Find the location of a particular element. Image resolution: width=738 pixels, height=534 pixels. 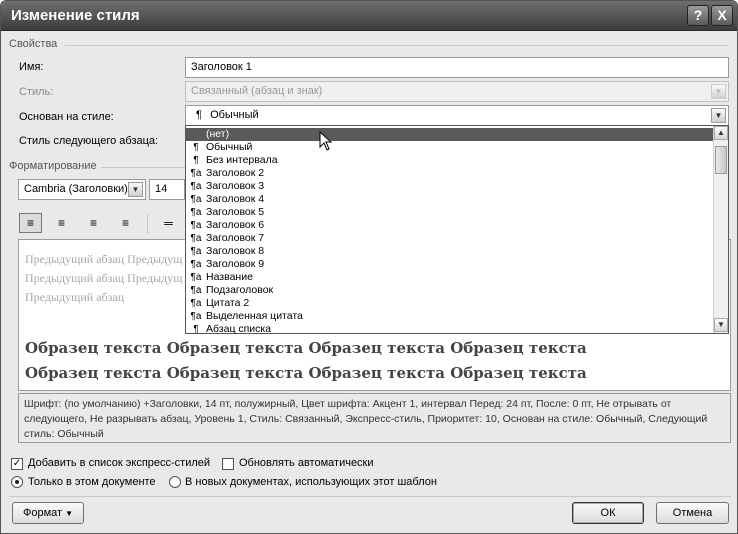

based-on-label: Основан на стиле: is located at coordinates (66, 117).